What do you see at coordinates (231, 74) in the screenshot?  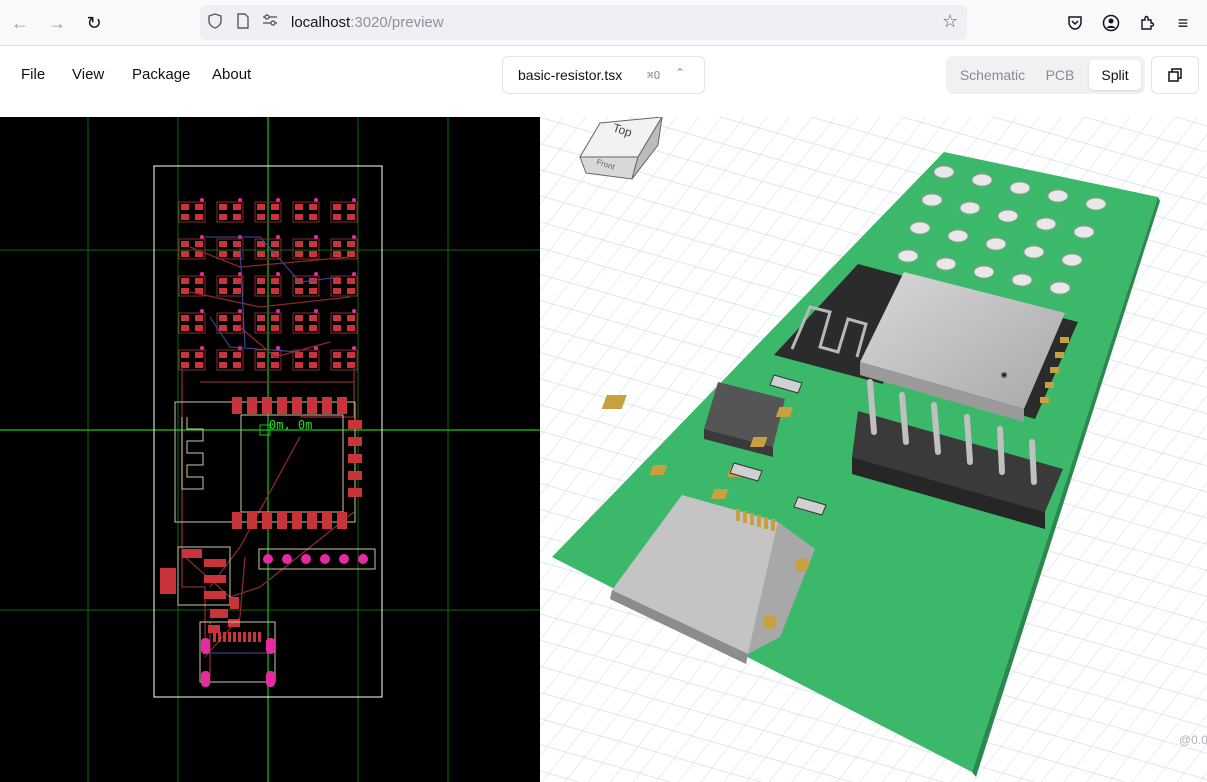 I see `menu-about: About` at bounding box center [231, 74].